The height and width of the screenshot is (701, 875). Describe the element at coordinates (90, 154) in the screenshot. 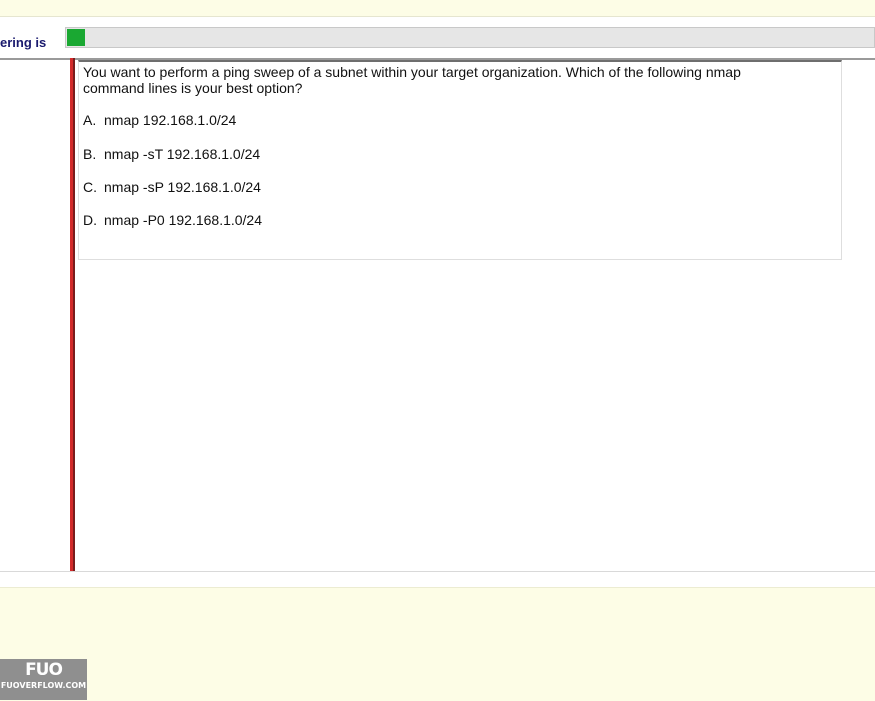

I see `option-letter: B.` at that location.